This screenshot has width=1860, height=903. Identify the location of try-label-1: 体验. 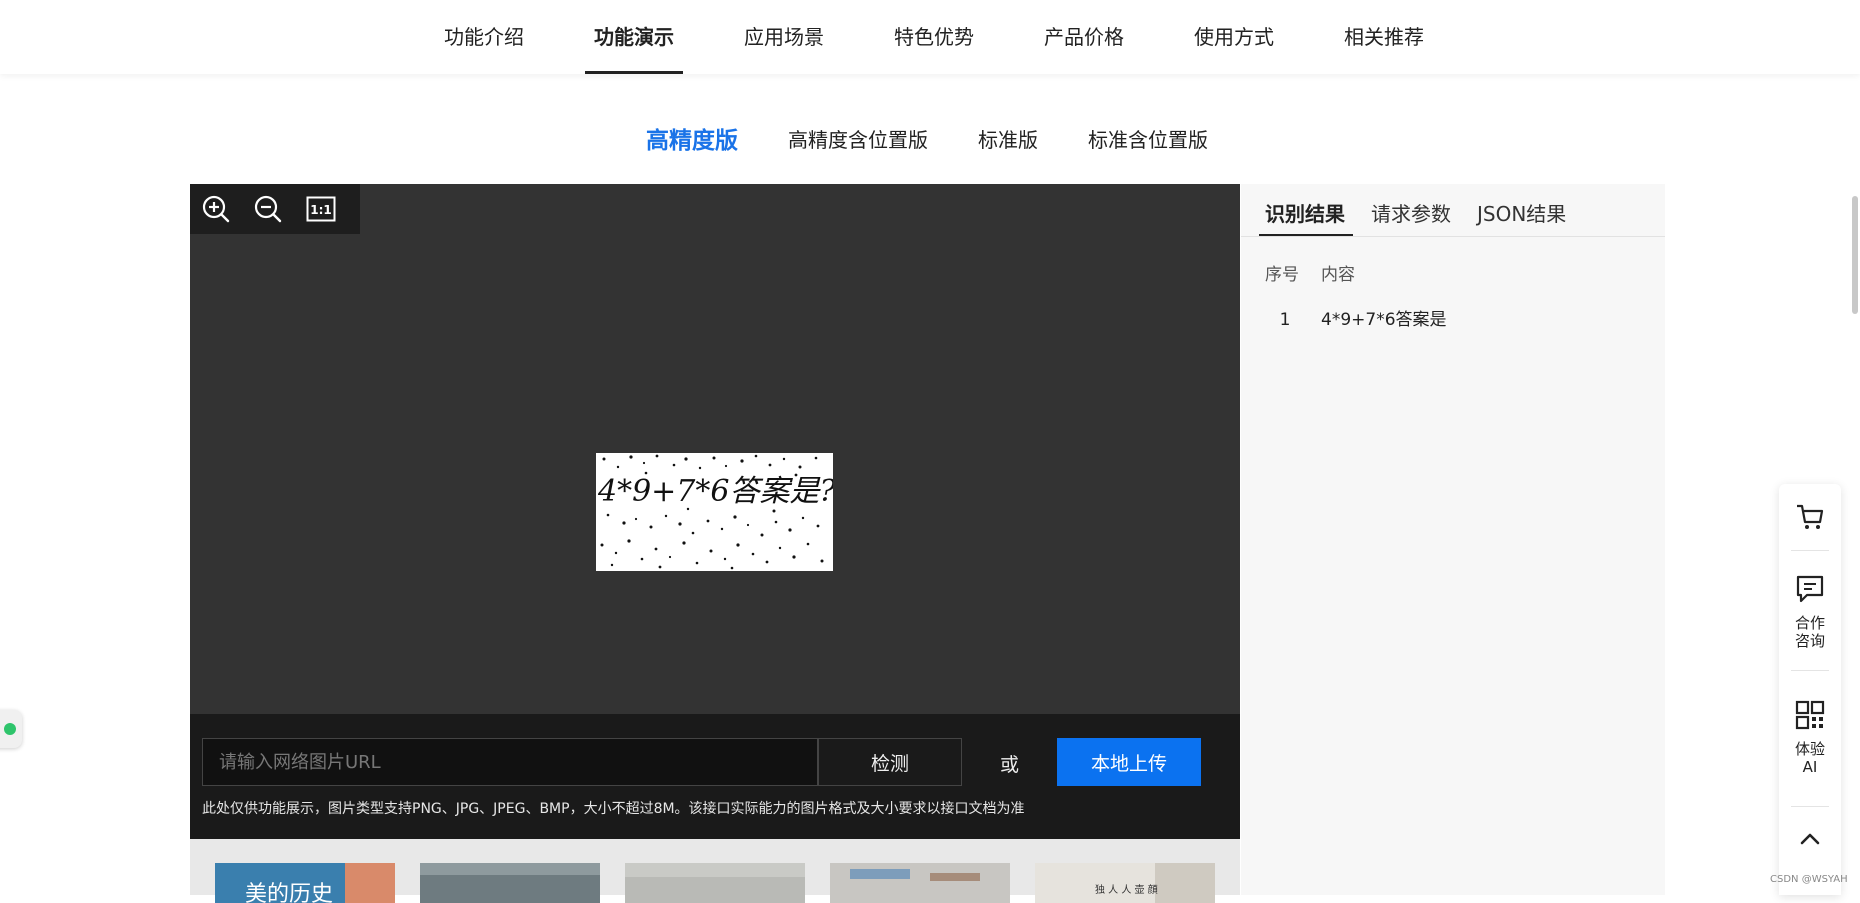
(1809, 749).